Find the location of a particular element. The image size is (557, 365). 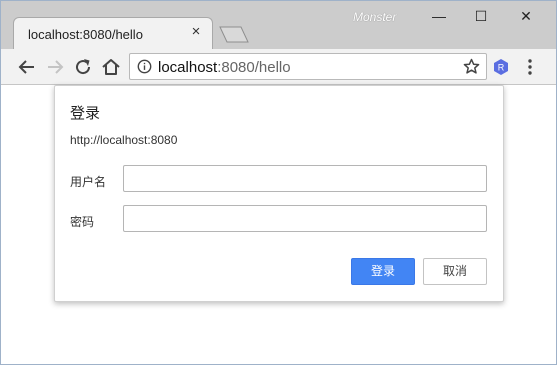

tab-active: localhost:8080/hello × is located at coordinates (113, 33).